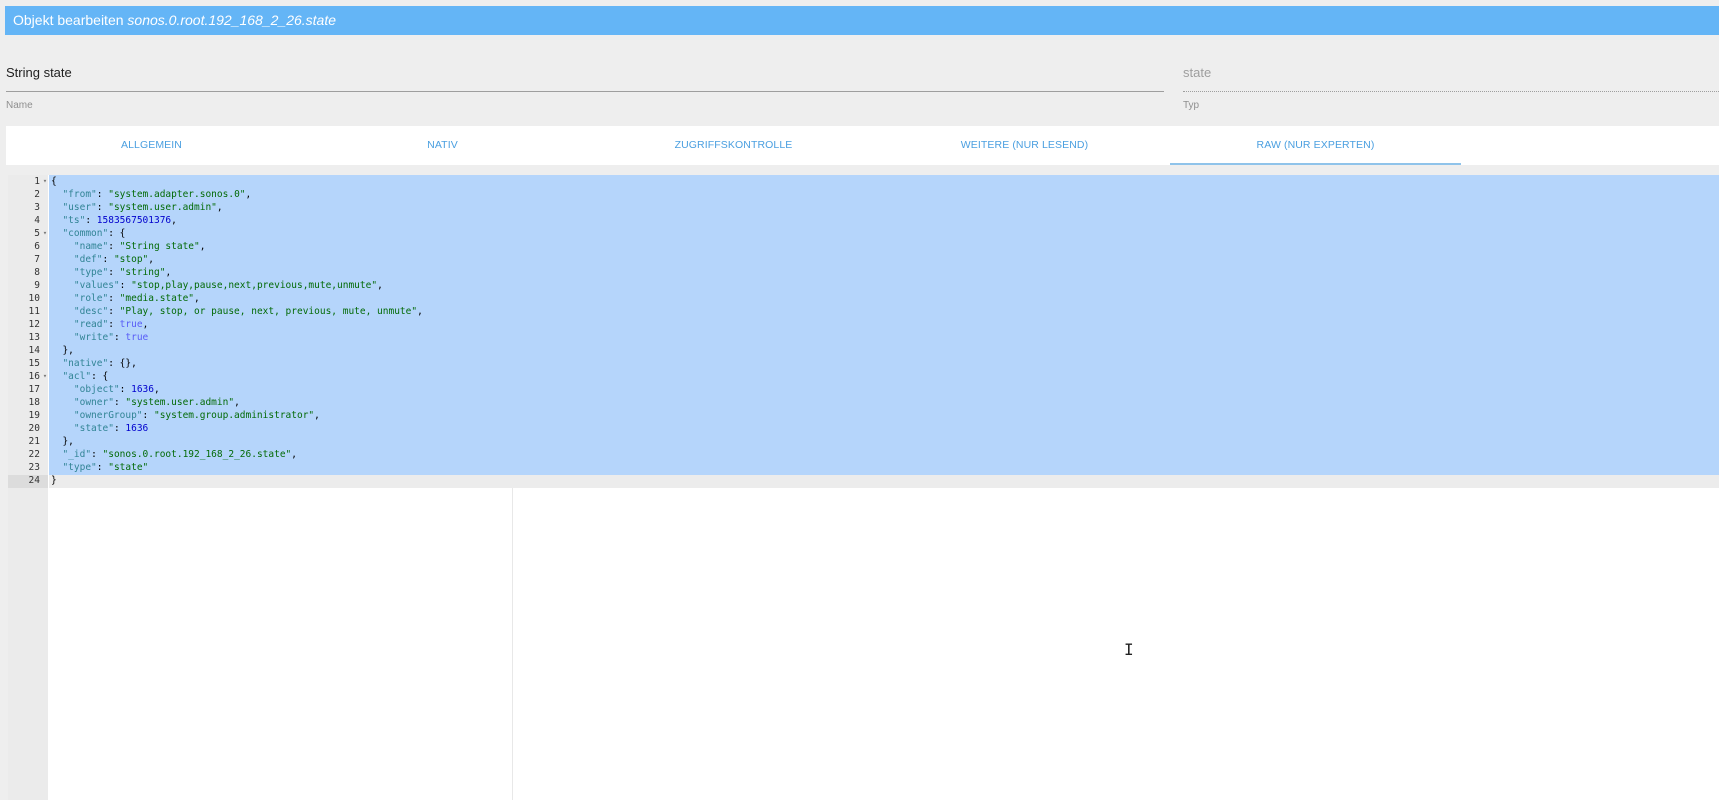 This screenshot has width=1719, height=800. Describe the element at coordinates (151, 145) in the screenshot. I see `tab-allgemein: ALLGEMEIN` at that location.